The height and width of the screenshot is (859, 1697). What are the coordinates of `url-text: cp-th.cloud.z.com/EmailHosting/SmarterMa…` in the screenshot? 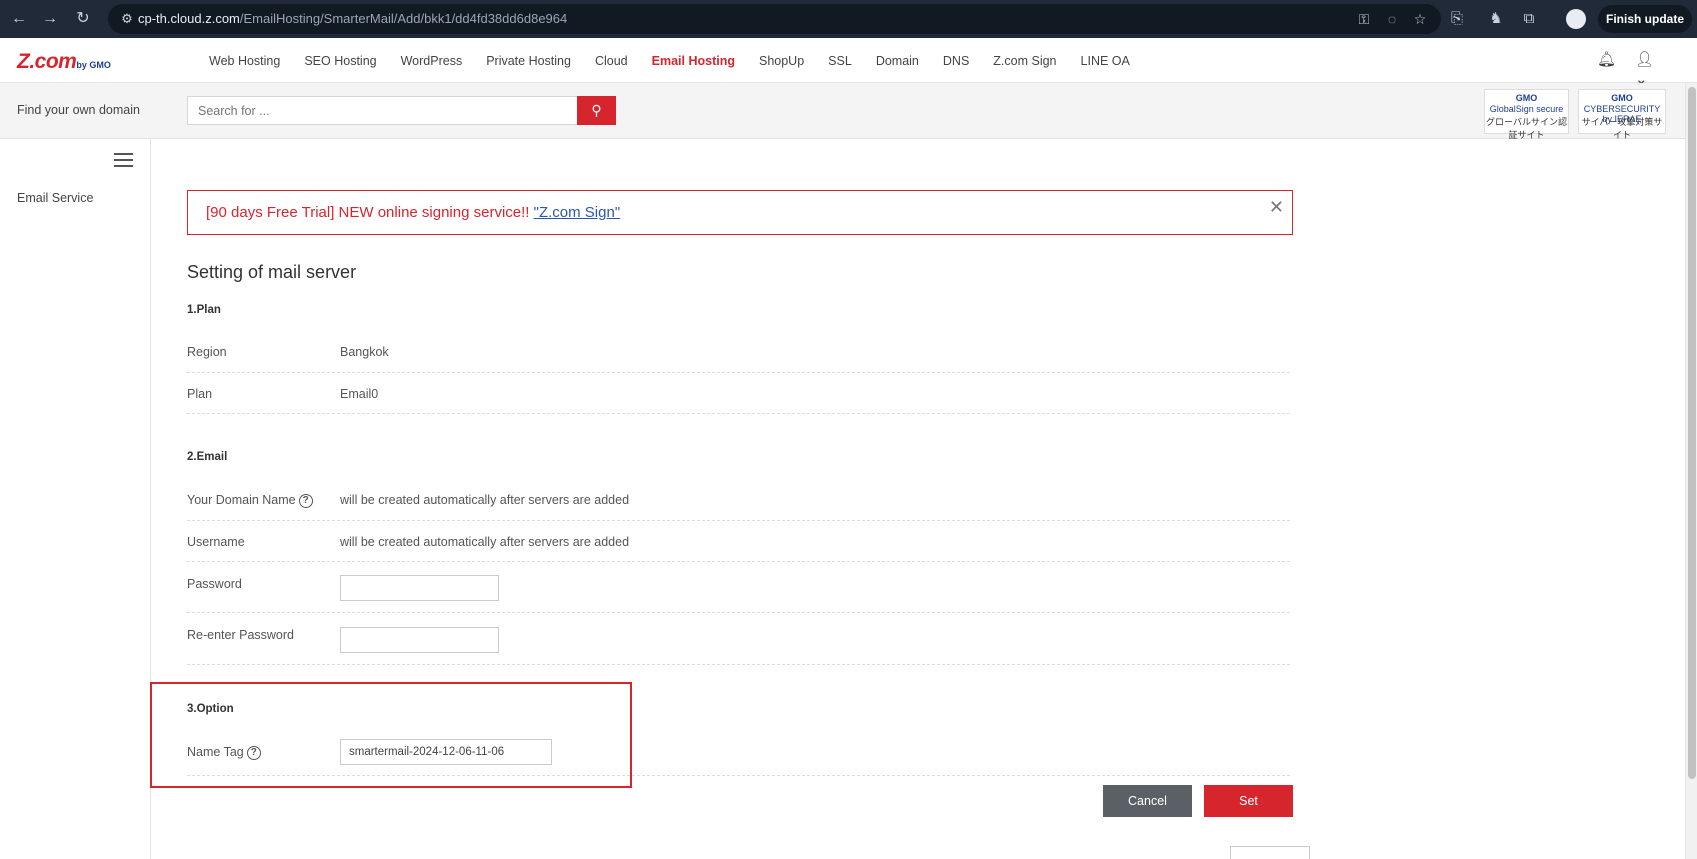 It's located at (352, 18).